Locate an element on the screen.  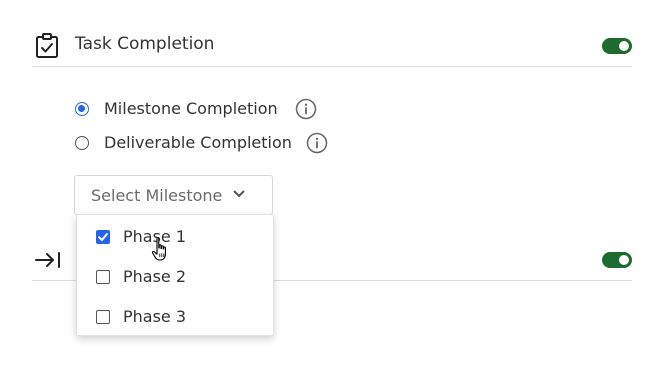
phase-1-checkbox is located at coordinates (103, 237).